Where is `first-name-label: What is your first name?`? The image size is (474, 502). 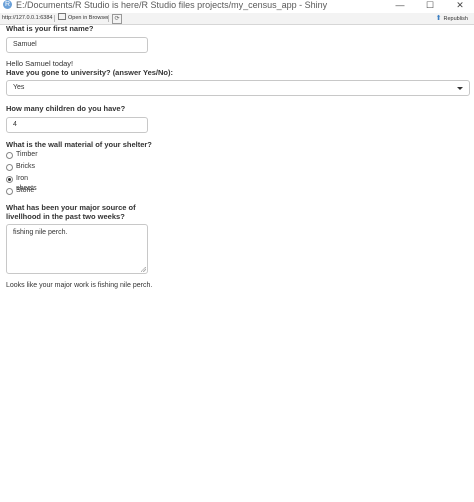
first-name-label: What is your first name? is located at coordinates (50, 28).